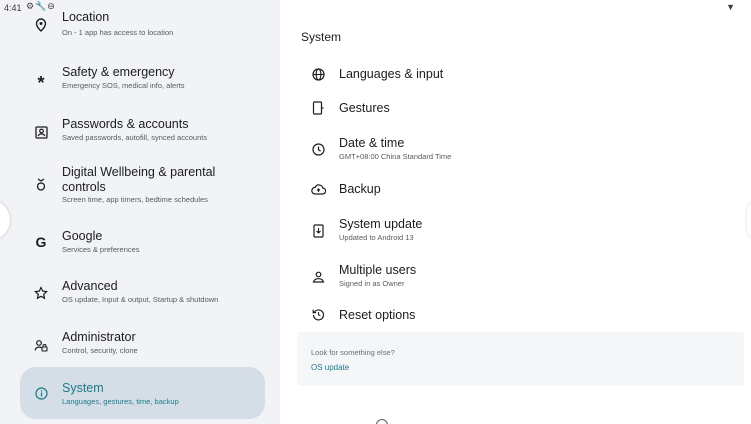 This screenshot has width=751, height=424. I want to click on setting-multiple-users: Multiple users Signed in as Owner, so click(515, 278).